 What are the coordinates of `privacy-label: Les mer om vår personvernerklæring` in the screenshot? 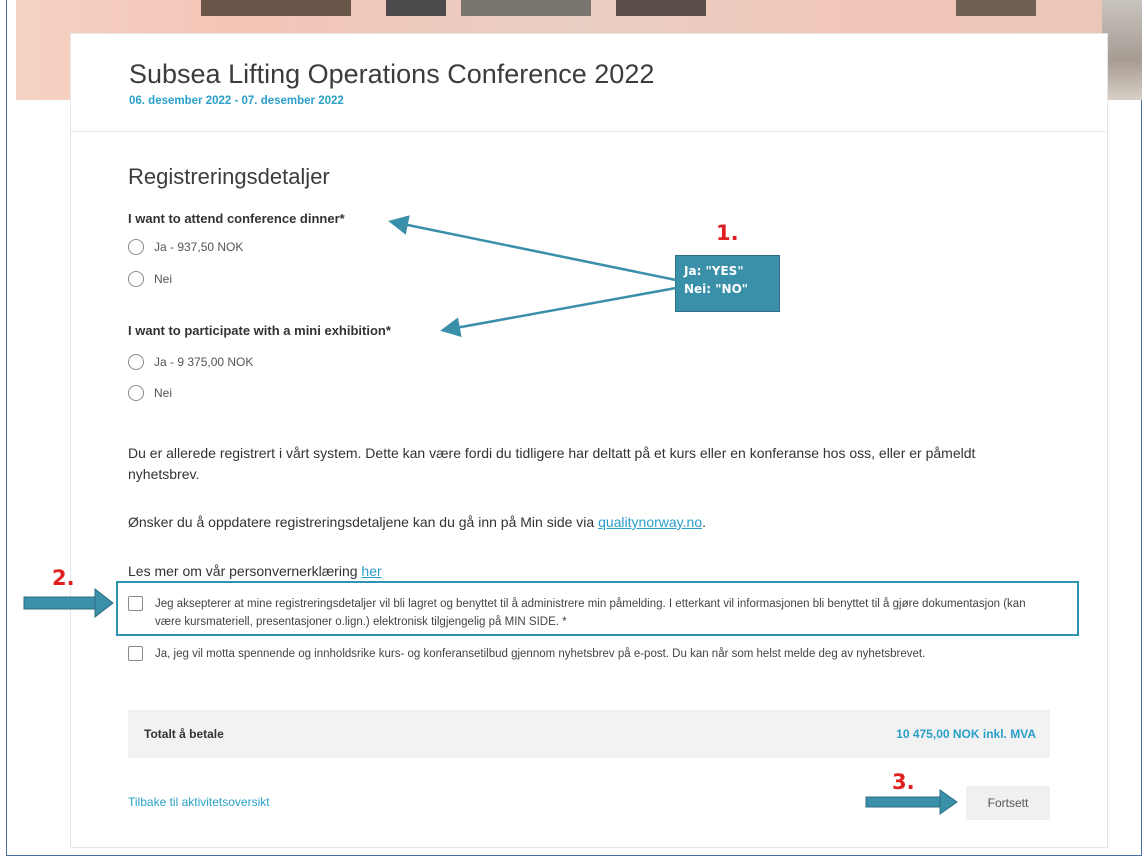 It's located at (245, 571).